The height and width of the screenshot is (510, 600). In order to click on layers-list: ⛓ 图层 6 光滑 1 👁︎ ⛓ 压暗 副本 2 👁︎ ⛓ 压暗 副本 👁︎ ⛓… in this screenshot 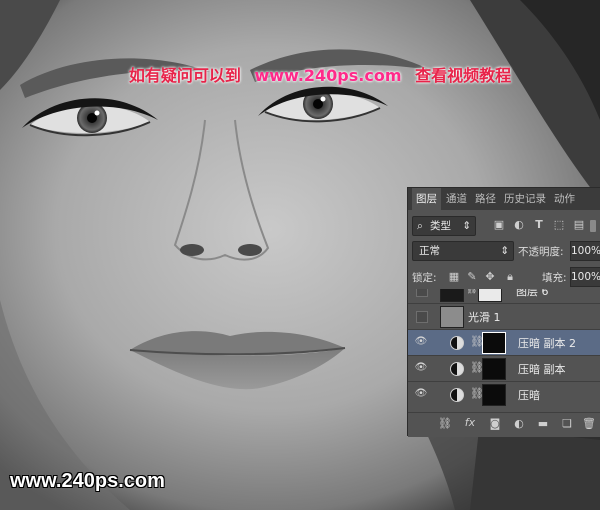, I will do `click(504, 349)`.